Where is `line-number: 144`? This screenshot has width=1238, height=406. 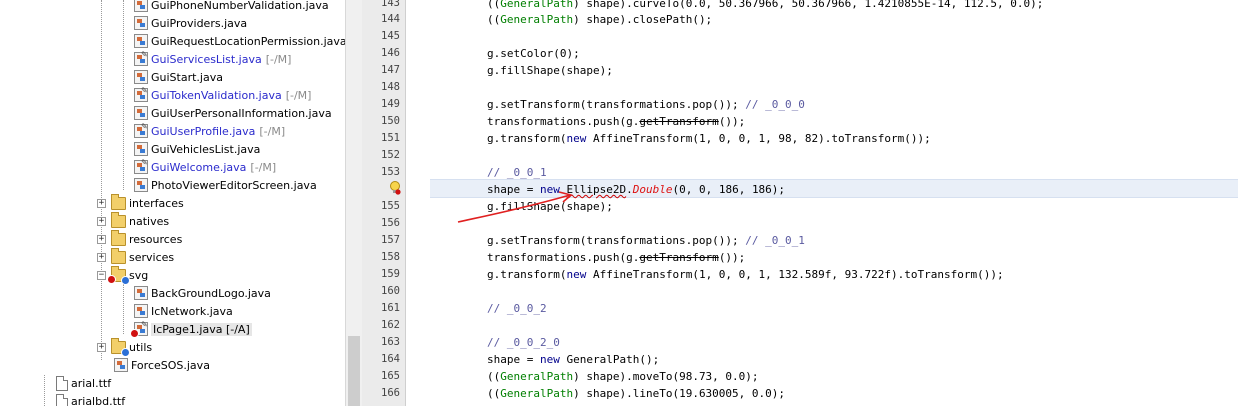
line-number: 144 is located at coordinates (390, 19).